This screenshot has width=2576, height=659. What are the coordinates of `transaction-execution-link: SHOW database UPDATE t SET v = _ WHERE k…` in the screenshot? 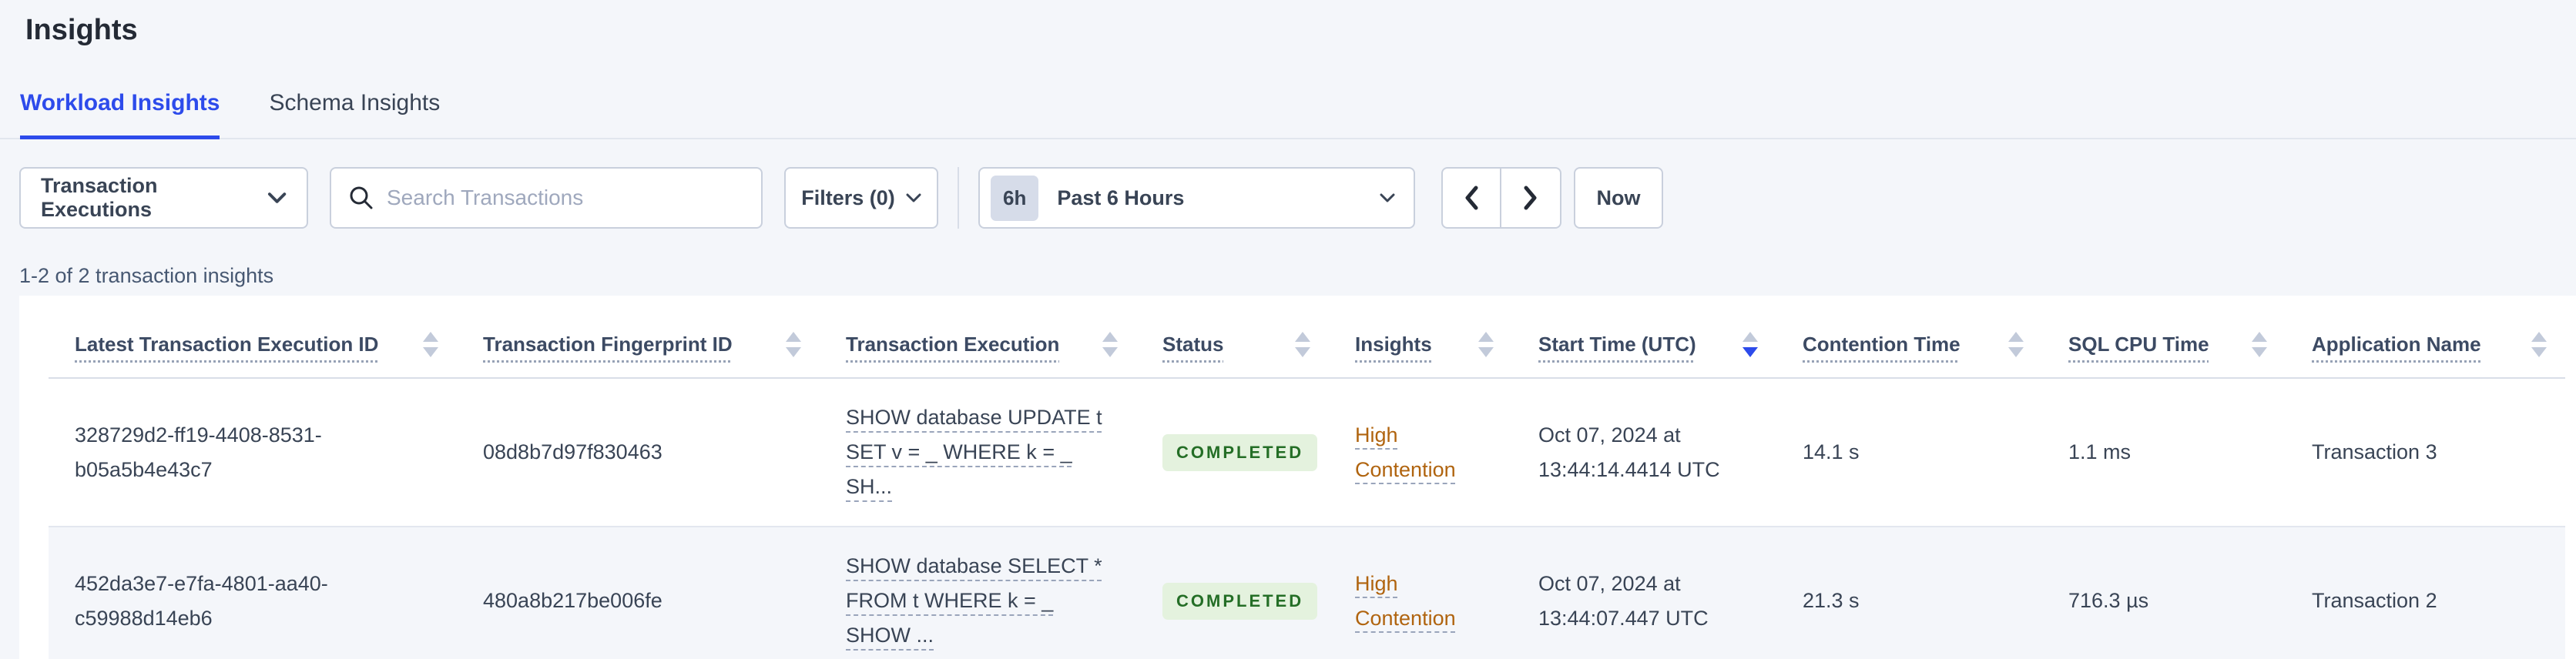 It's located at (974, 452).